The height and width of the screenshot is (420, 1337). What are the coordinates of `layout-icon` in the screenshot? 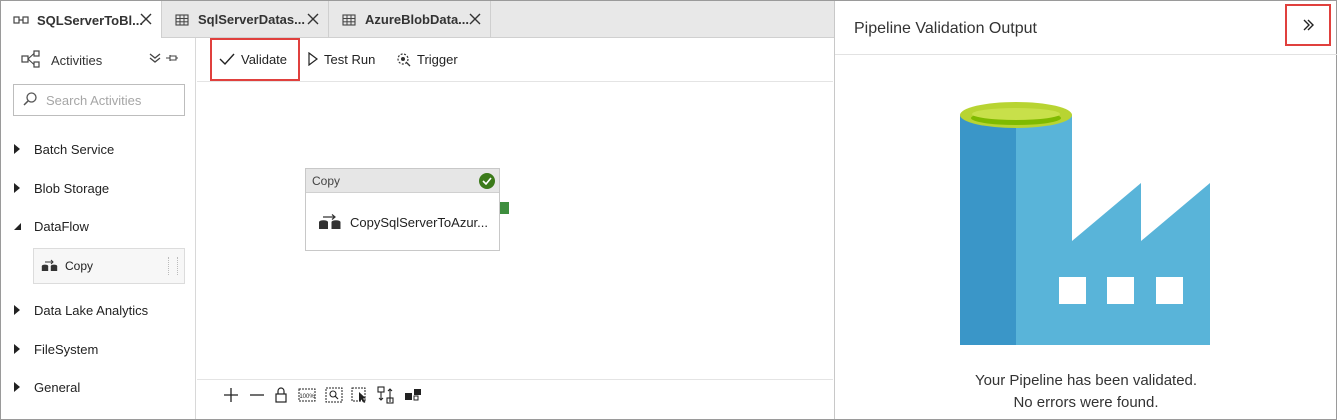 It's located at (413, 395).